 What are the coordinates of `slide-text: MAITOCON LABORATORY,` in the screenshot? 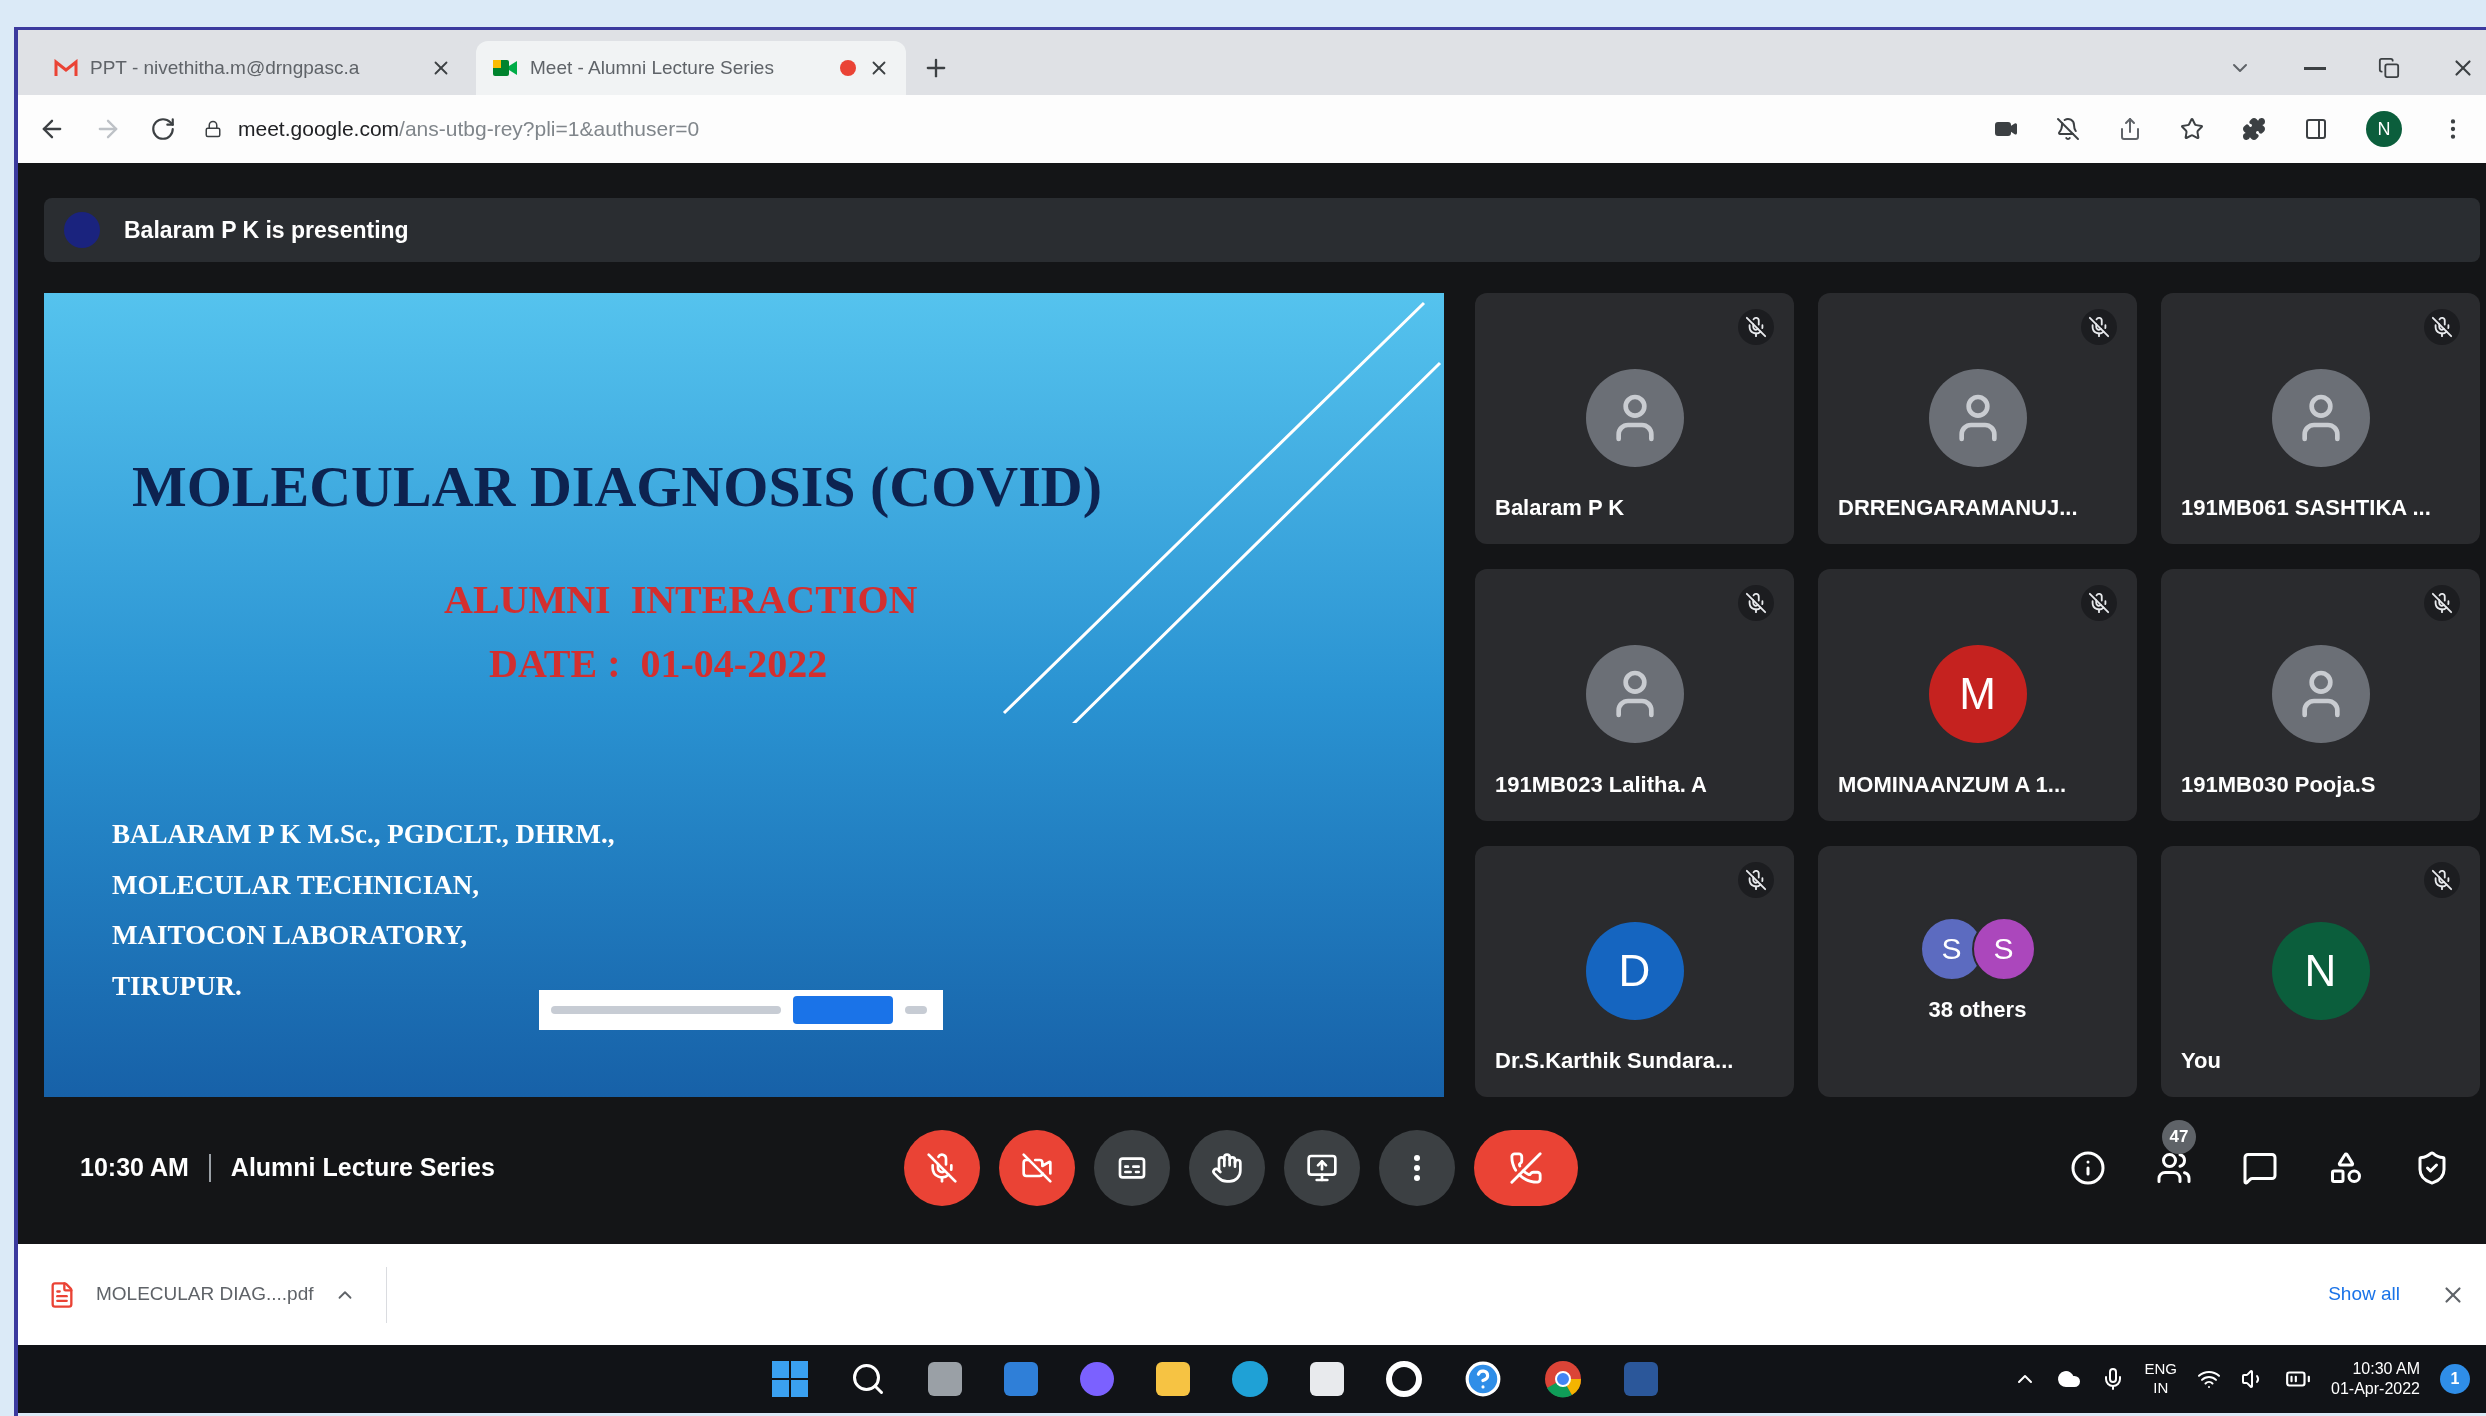 It's located at (290, 935).